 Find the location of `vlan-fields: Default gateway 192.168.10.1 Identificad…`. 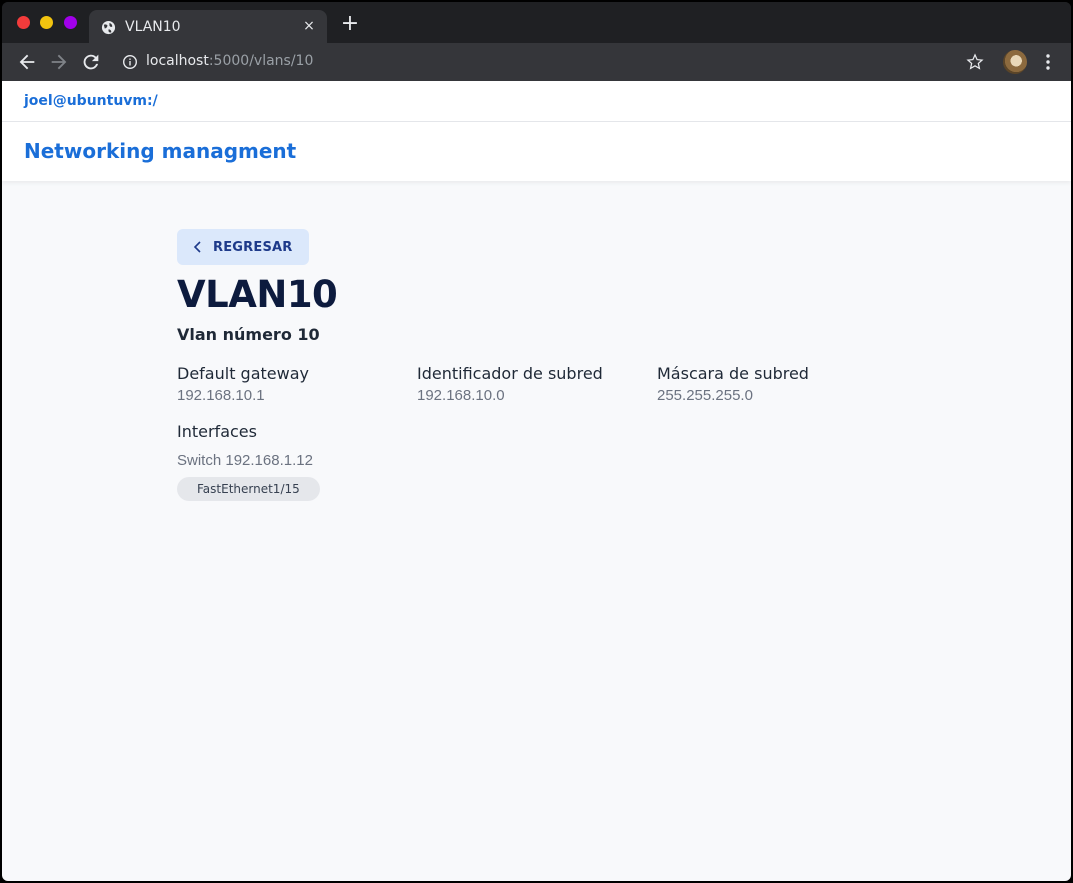

vlan-fields: Default gateway 192.168.10.1 Identificad… is located at coordinates (537, 384).